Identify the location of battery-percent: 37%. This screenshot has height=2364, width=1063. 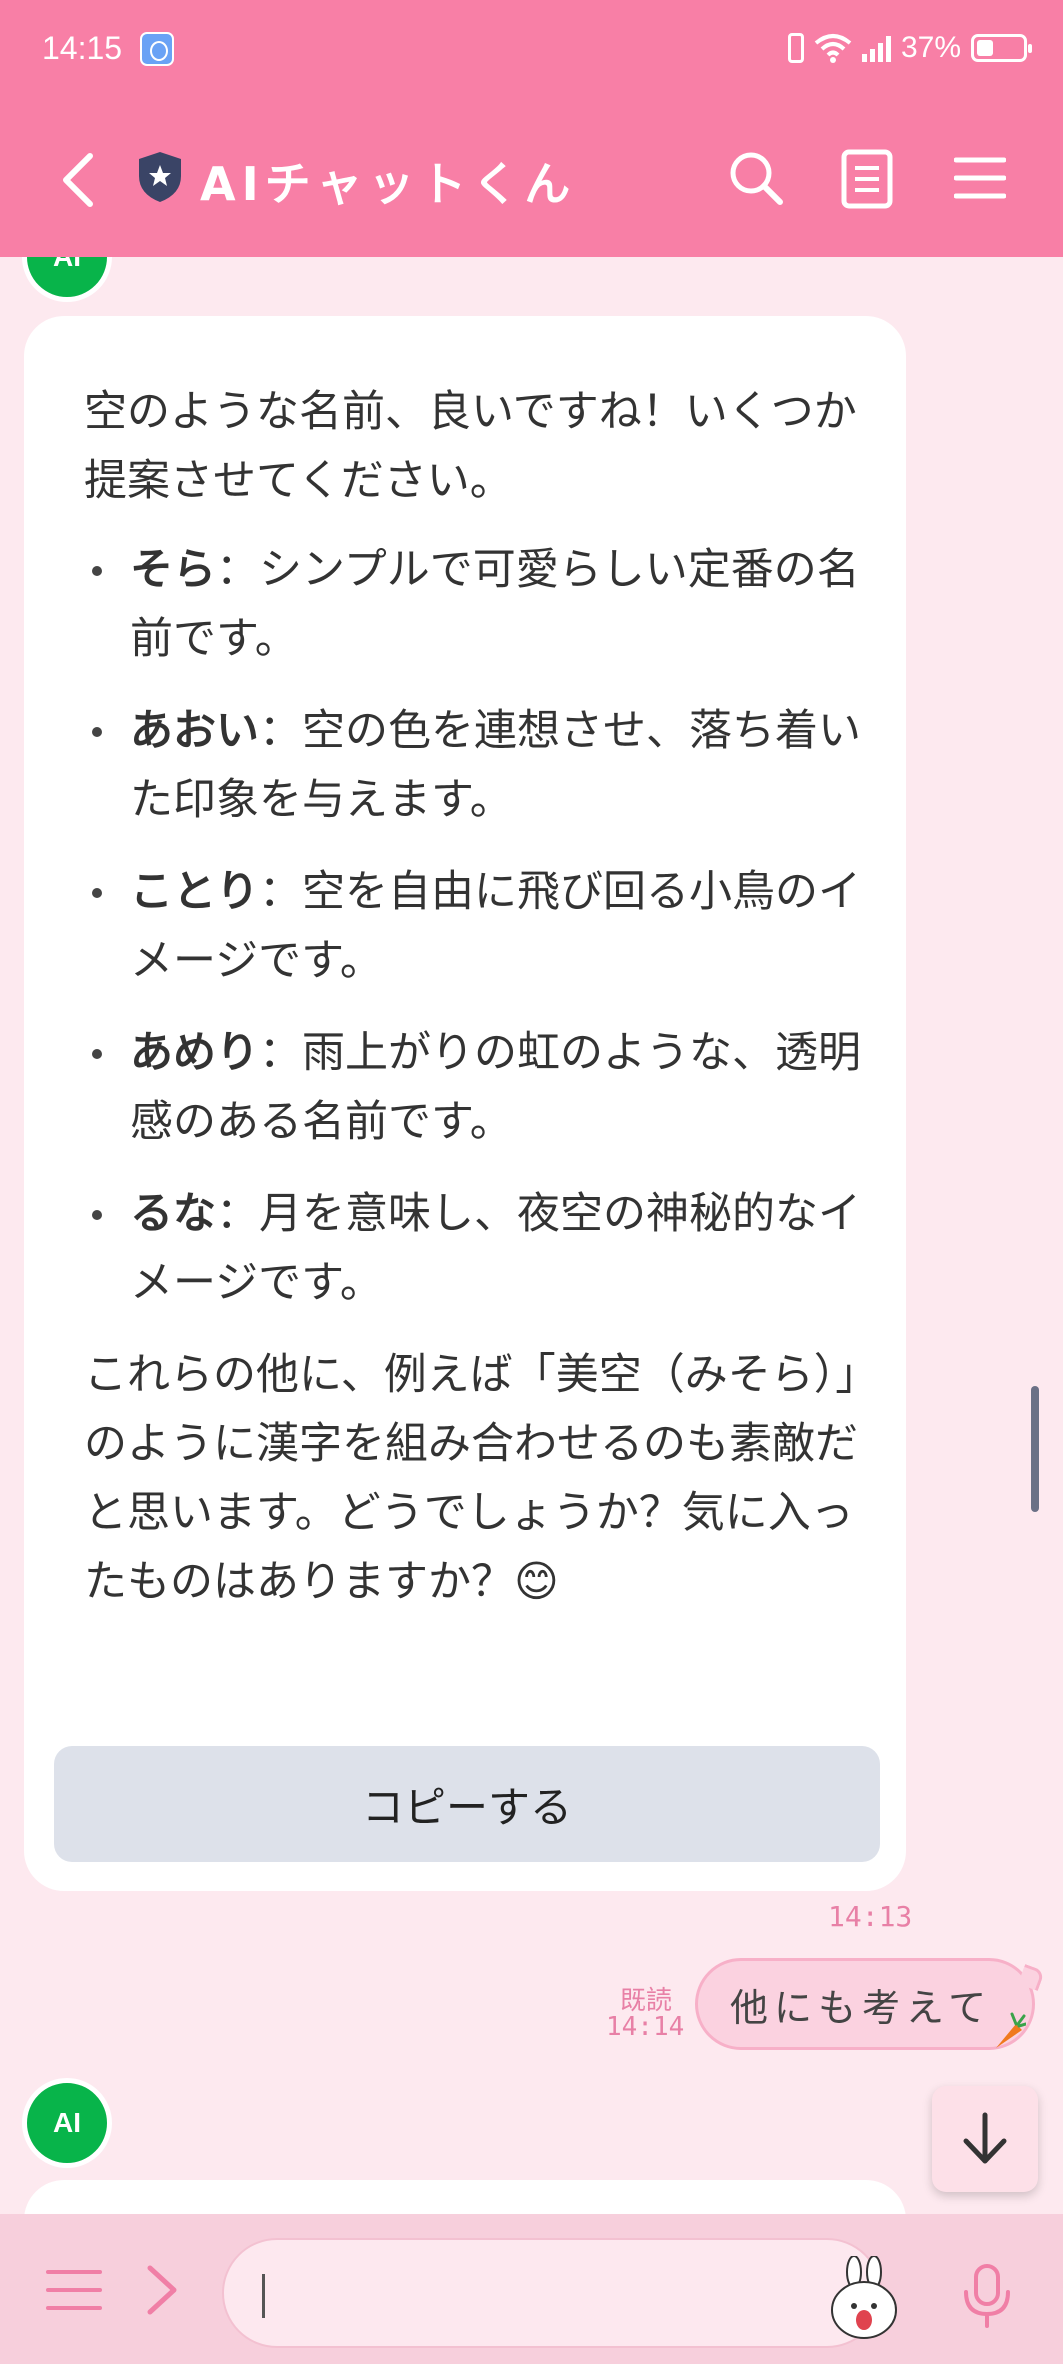
(930, 47).